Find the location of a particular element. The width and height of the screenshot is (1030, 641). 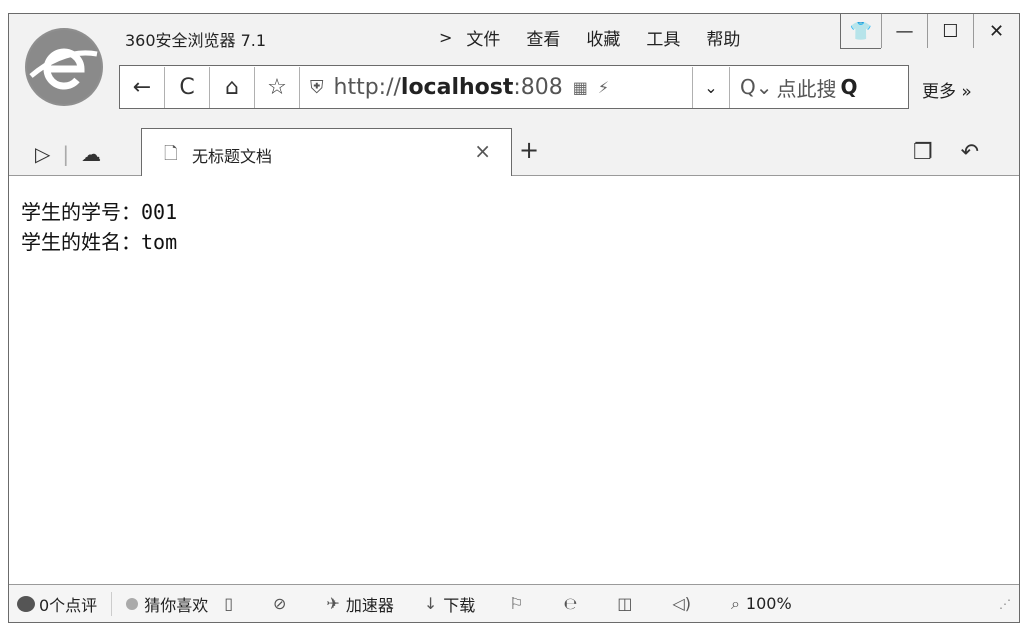

ie-icon: ℮ is located at coordinates (574, 603).